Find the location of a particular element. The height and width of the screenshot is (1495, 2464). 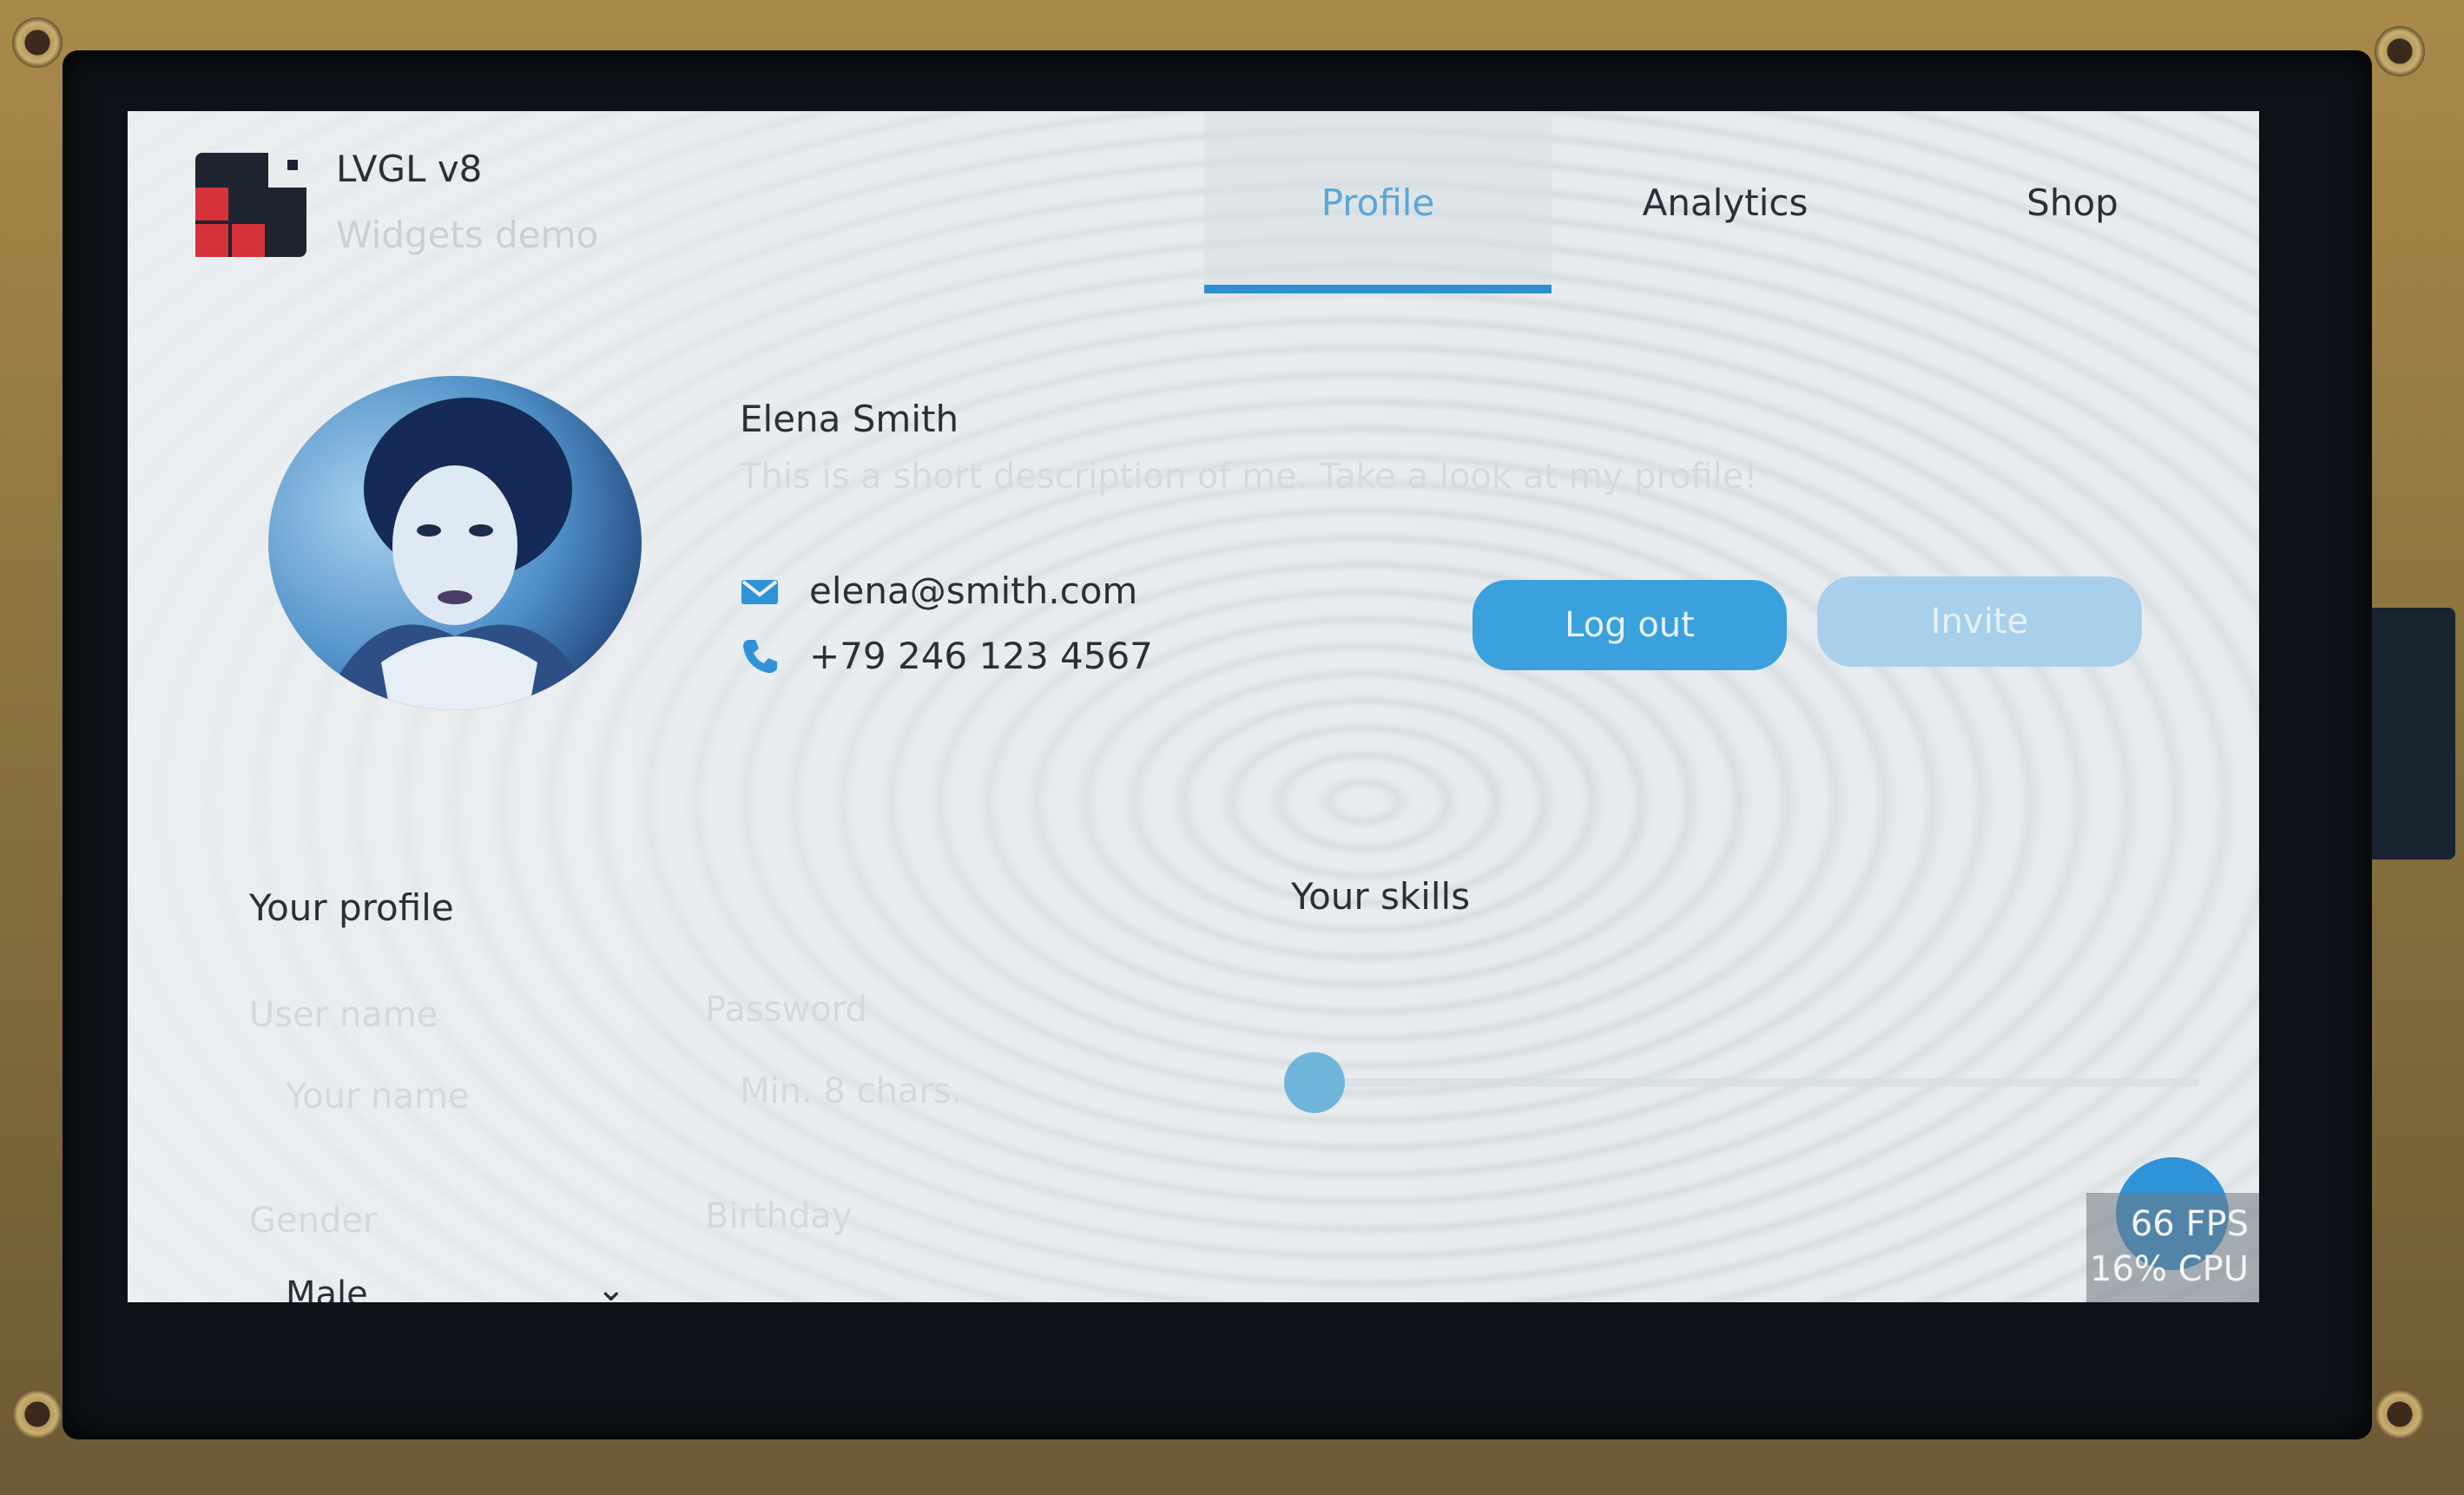

app-subtitle: Widgets demo is located at coordinates (467, 235).